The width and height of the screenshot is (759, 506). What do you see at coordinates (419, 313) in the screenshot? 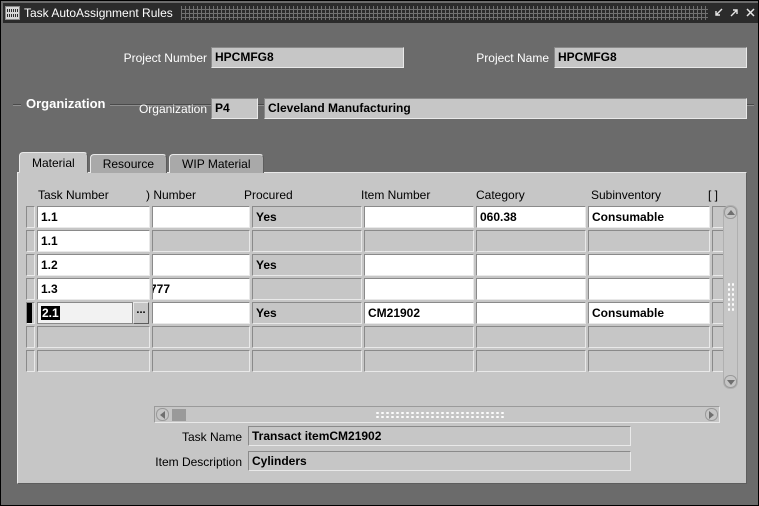
I see `cell-item-number: CM21902` at bounding box center [419, 313].